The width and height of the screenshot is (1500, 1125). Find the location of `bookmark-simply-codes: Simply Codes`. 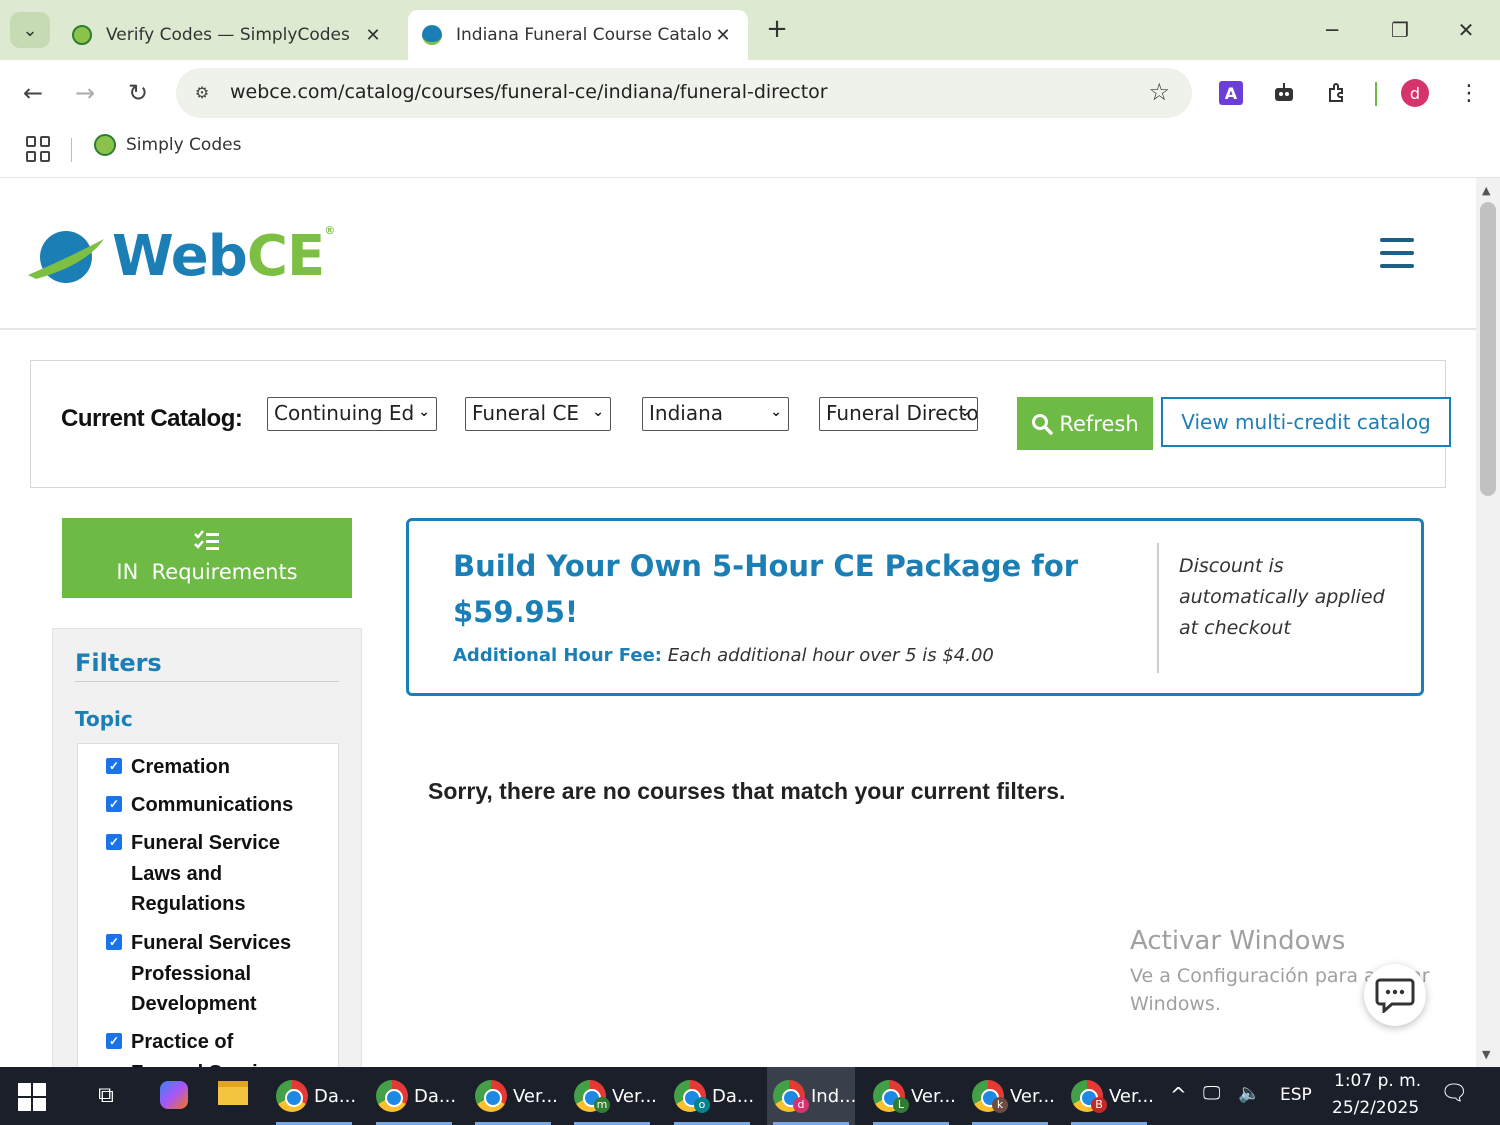

bookmark-simply-codes: Simply Codes is located at coordinates (167, 145).